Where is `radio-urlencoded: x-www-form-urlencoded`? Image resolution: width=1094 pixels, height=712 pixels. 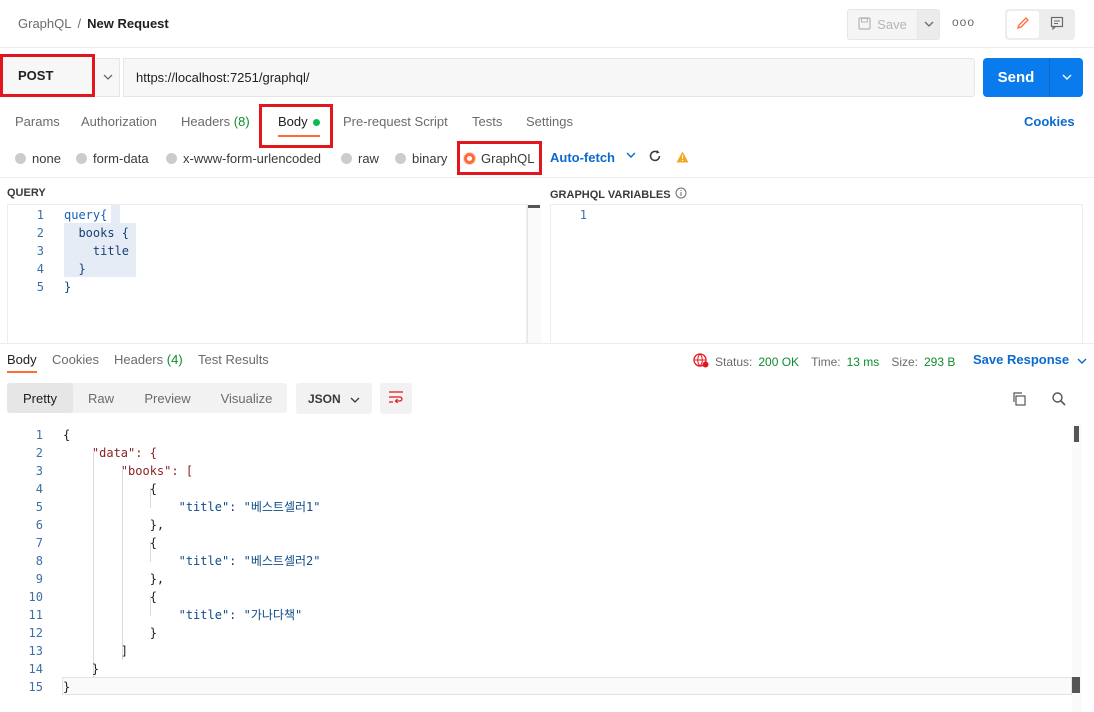 radio-urlencoded: x-www-form-urlencoded is located at coordinates (243, 158).